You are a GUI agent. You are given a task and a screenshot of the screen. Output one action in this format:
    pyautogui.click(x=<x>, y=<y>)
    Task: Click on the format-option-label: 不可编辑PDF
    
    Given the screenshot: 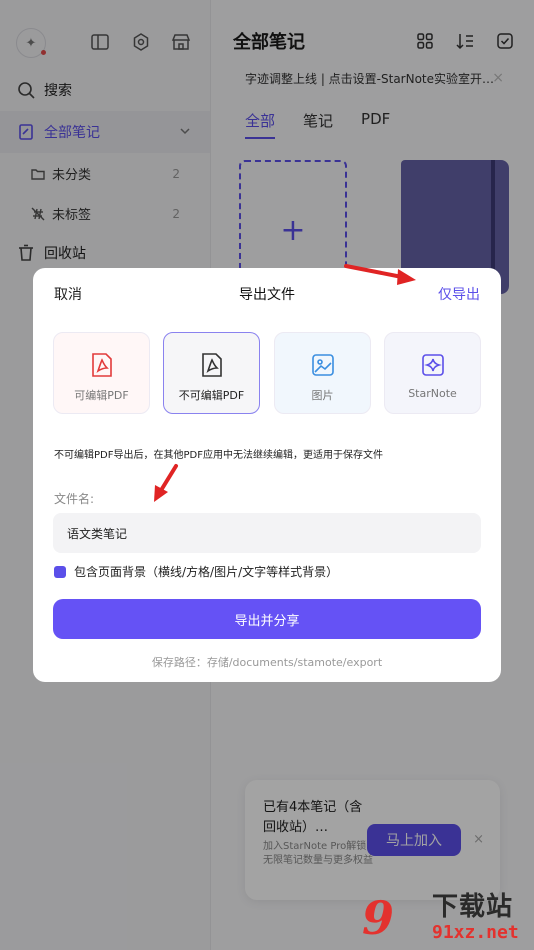 What is the action you would take?
    pyautogui.click(x=211, y=395)
    